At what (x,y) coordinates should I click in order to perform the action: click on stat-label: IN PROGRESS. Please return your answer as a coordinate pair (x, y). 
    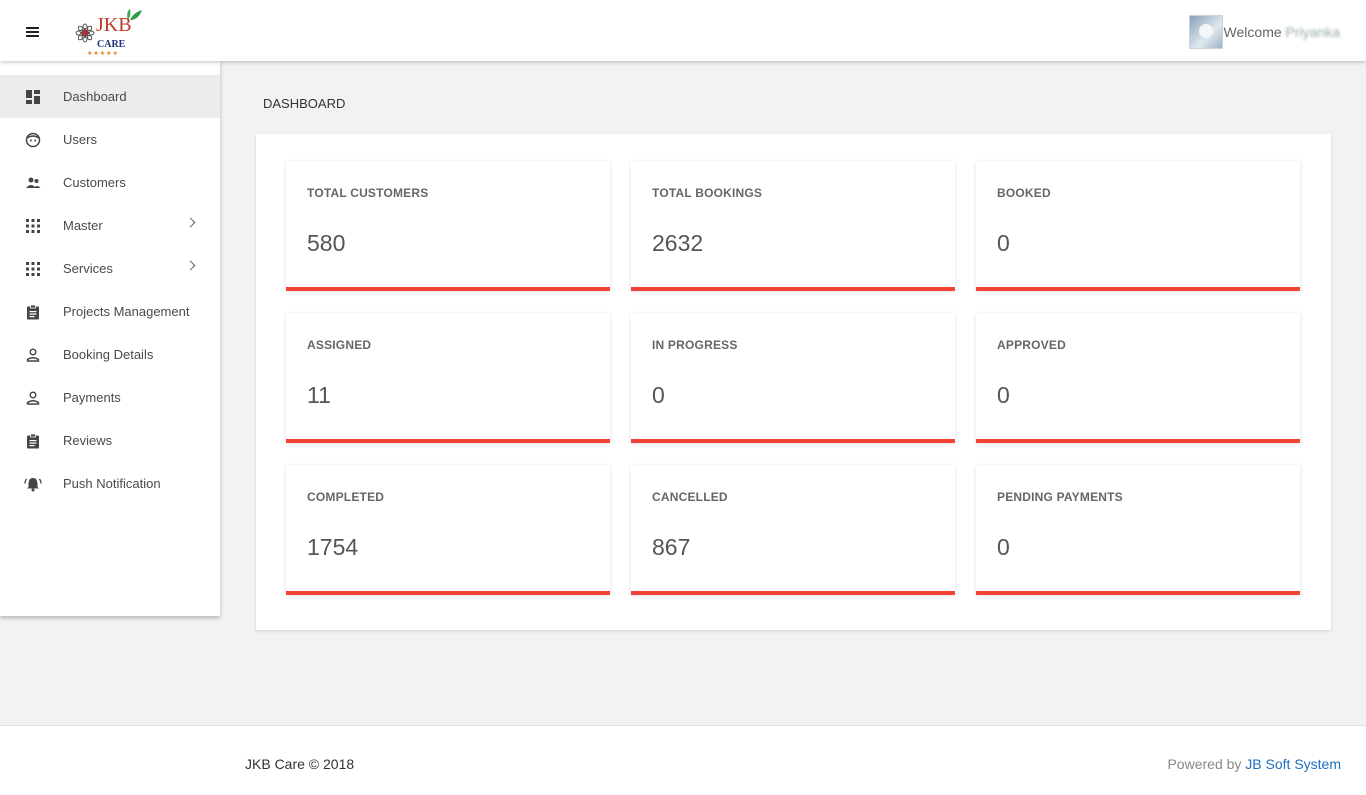
    Looking at the image, I should click on (695, 345).